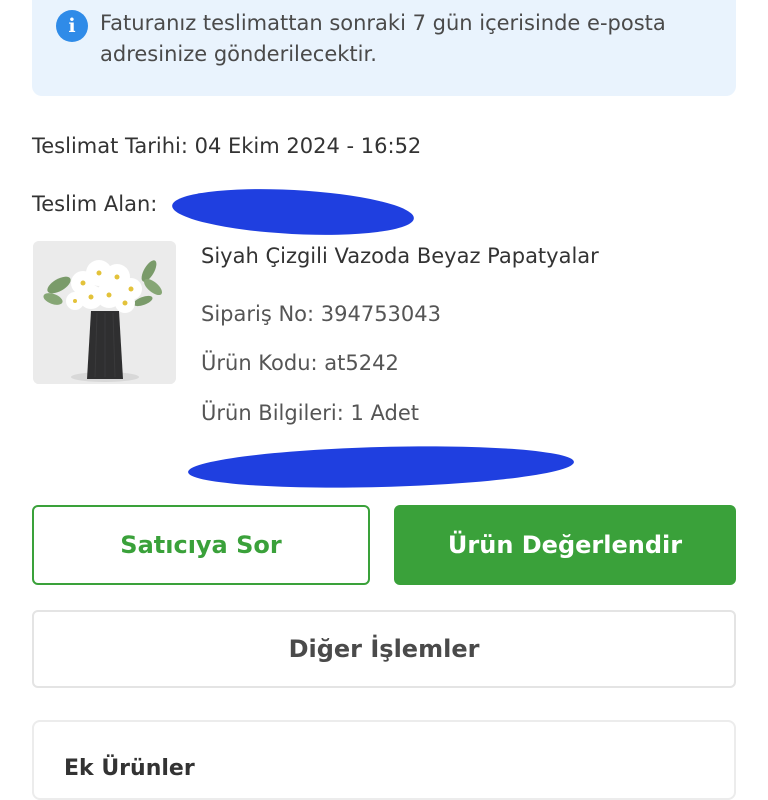 The width and height of the screenshot is (768, 800). I want to click on order-number: Sipariş No: 394753043, so click(321, 314).